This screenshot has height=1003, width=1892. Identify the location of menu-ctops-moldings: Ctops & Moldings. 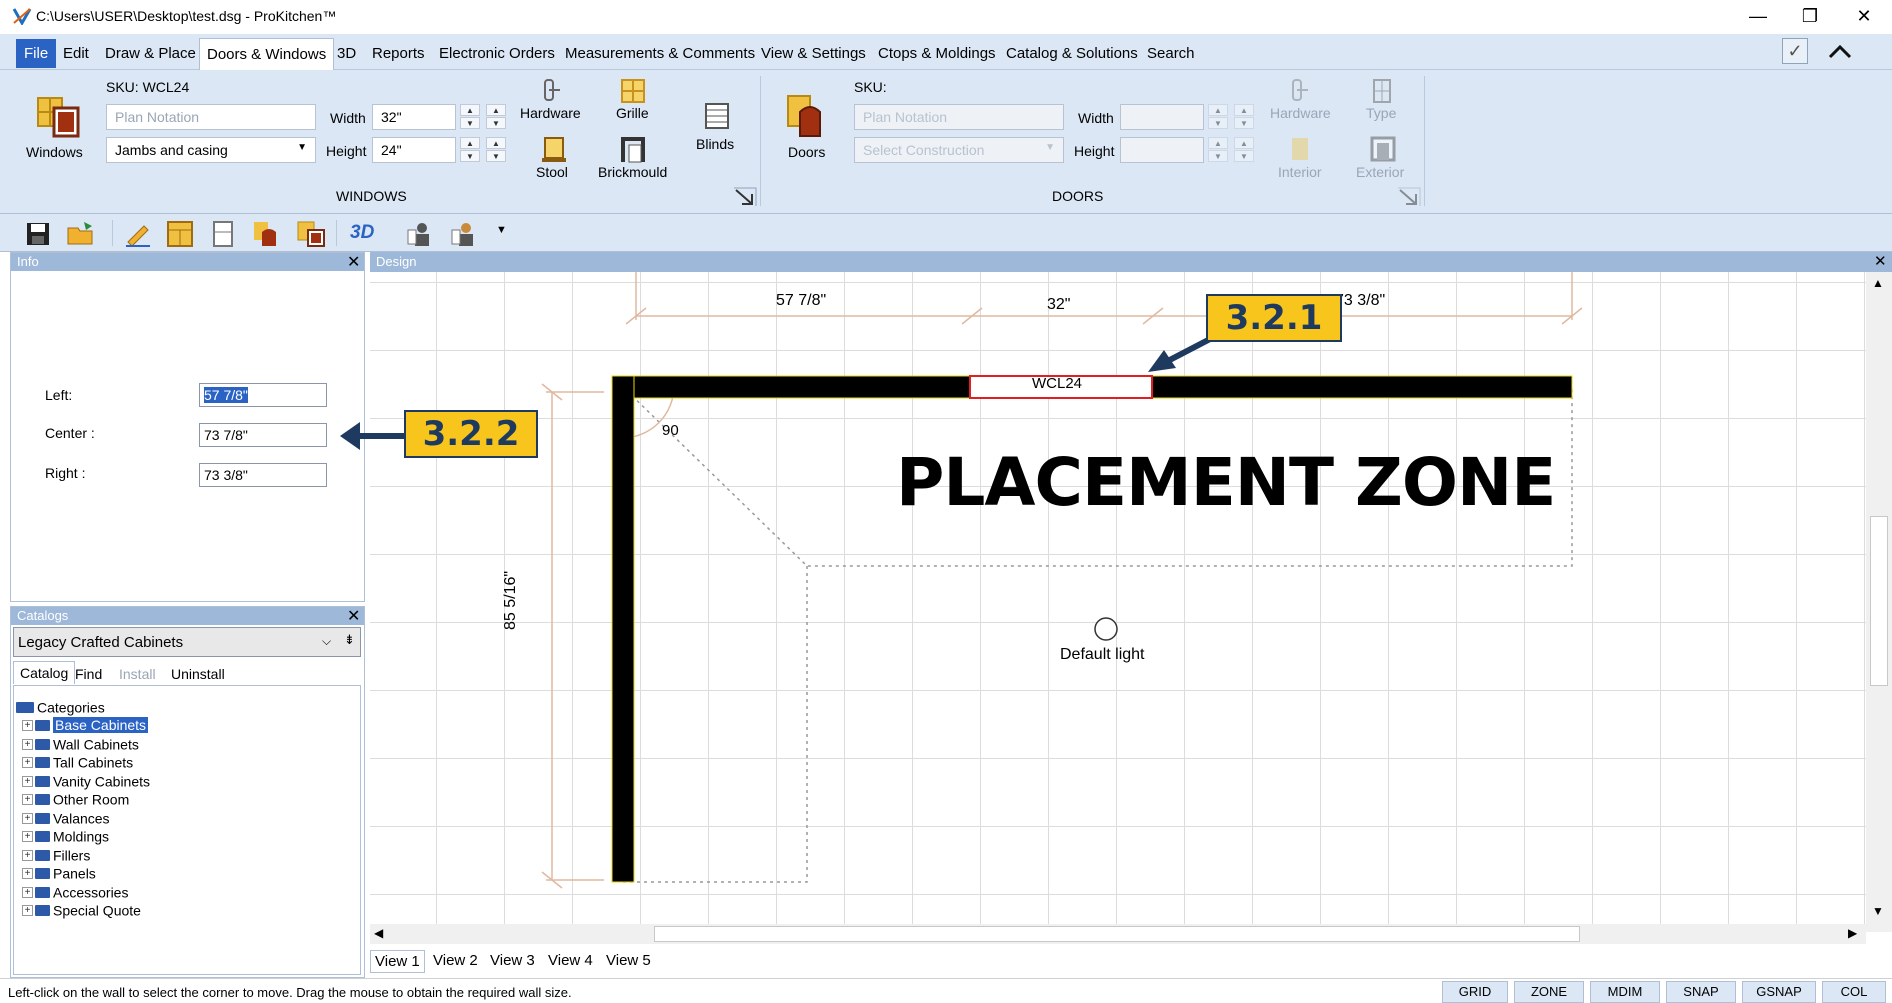
(937, 53).